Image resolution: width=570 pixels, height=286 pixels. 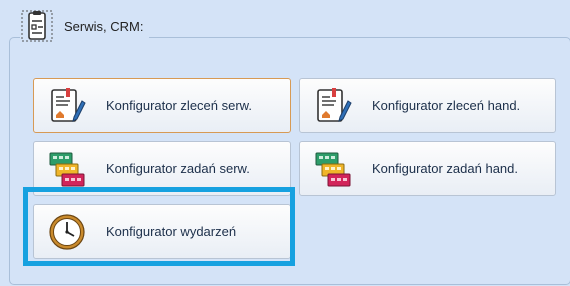 What do you see at coordinates (178, 168) in the screenshot?
I see `button-label: Konfigurator zadań serw.` at bounding box center [178, 168].